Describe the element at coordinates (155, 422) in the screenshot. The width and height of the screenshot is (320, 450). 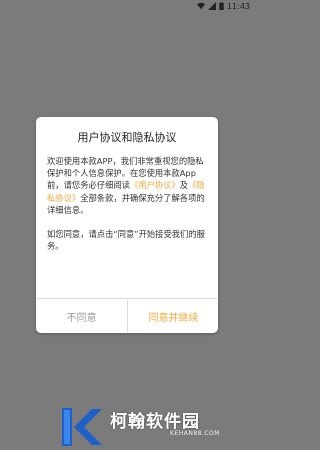
I see `watermark-brand: 柯翰软件园` at that location.